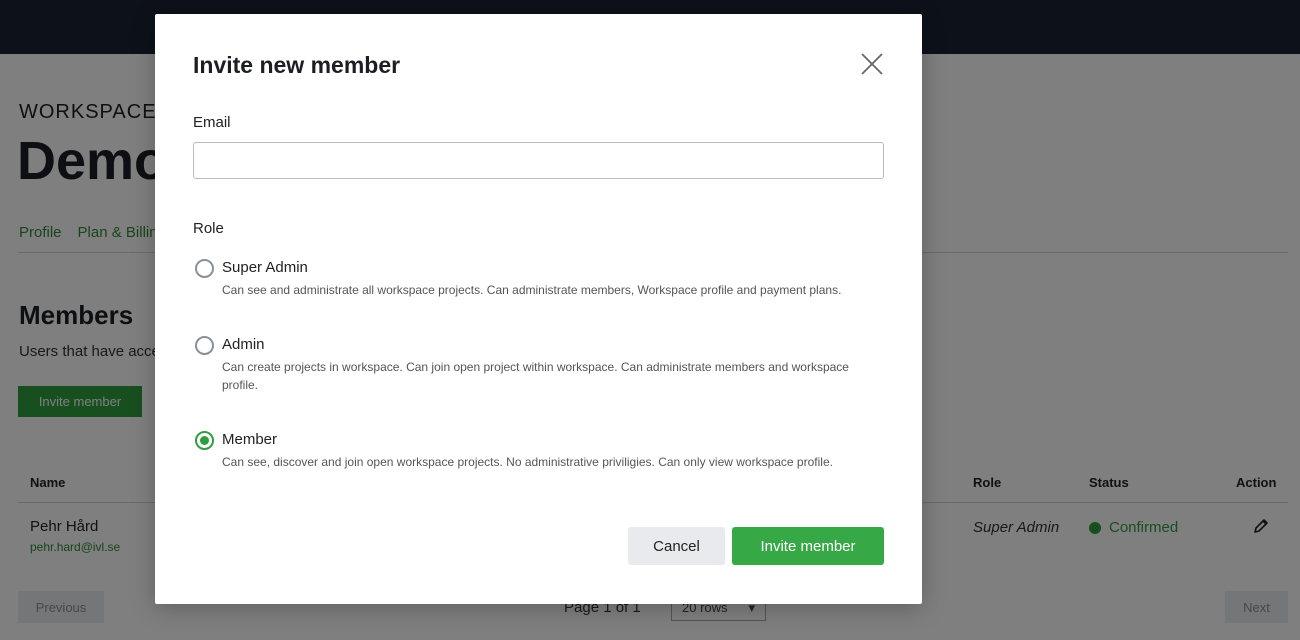 This screenshot has width=1300, height=640. What do you see at coordinates (676, 546) in the screenshot?
I see `cancel-button: Cancel` at bounding box center [676, 546].